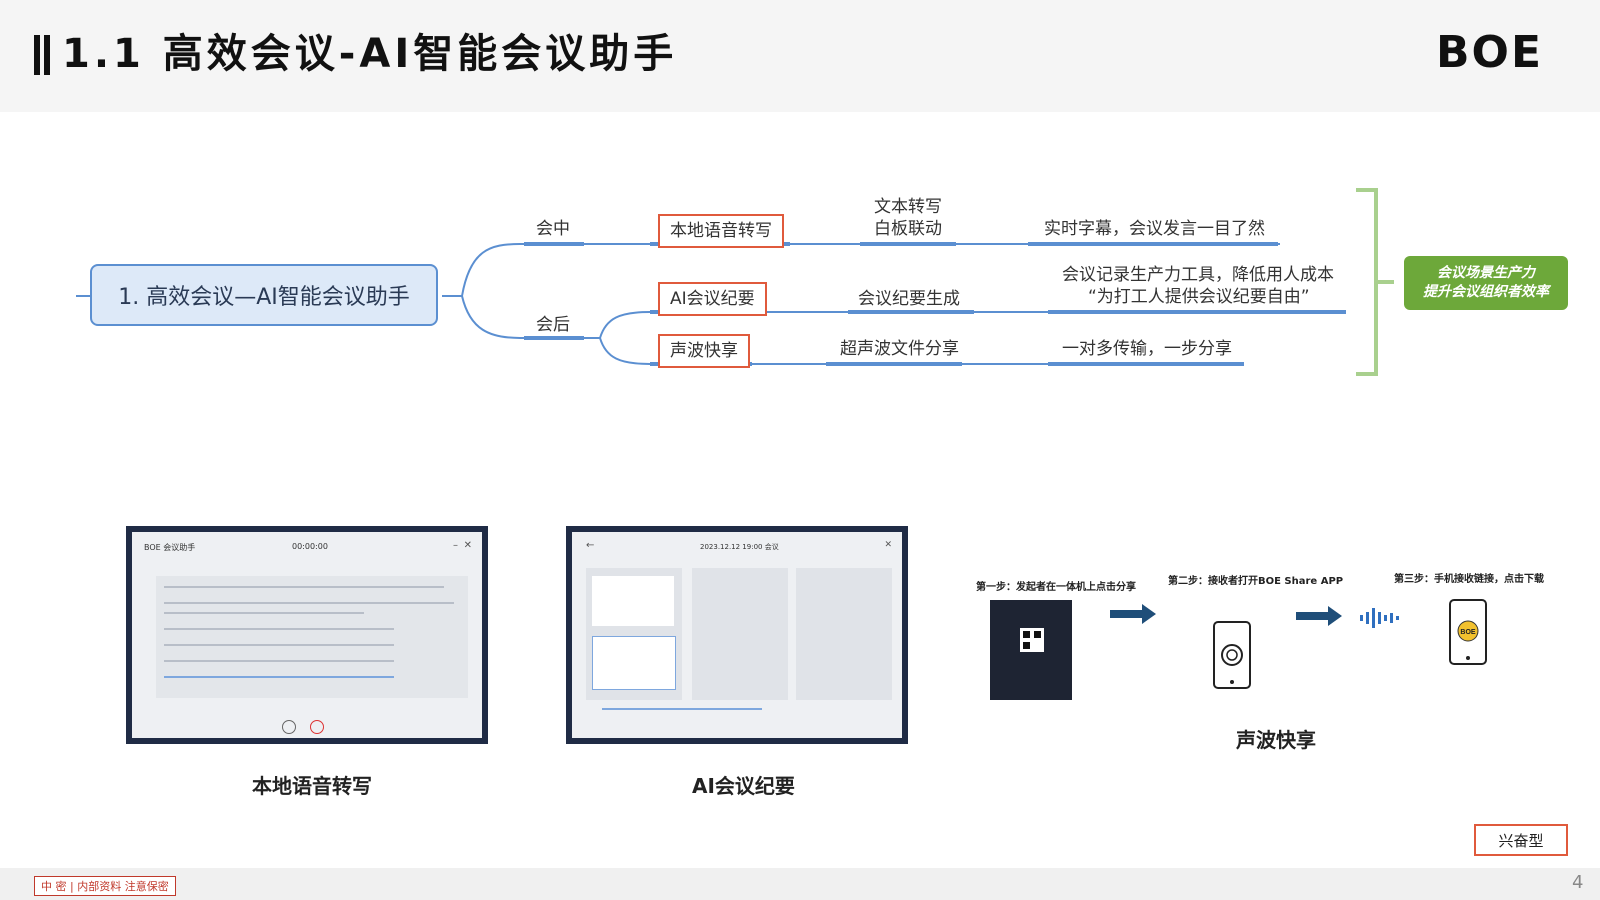  What do you see at coordinates (590, 545) in the screenshot?
I see `back-icon: ←` at bounding box center [590, 545].